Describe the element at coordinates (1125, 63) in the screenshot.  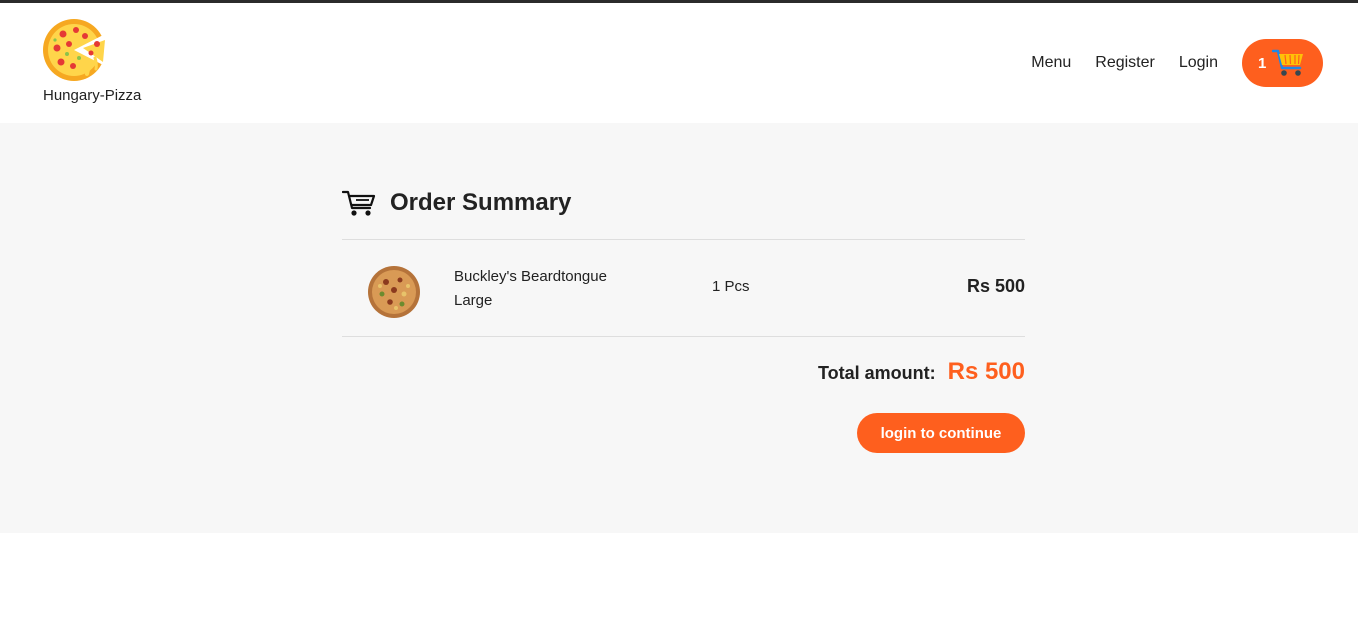
I see `nav-register-link: Register` at that location.